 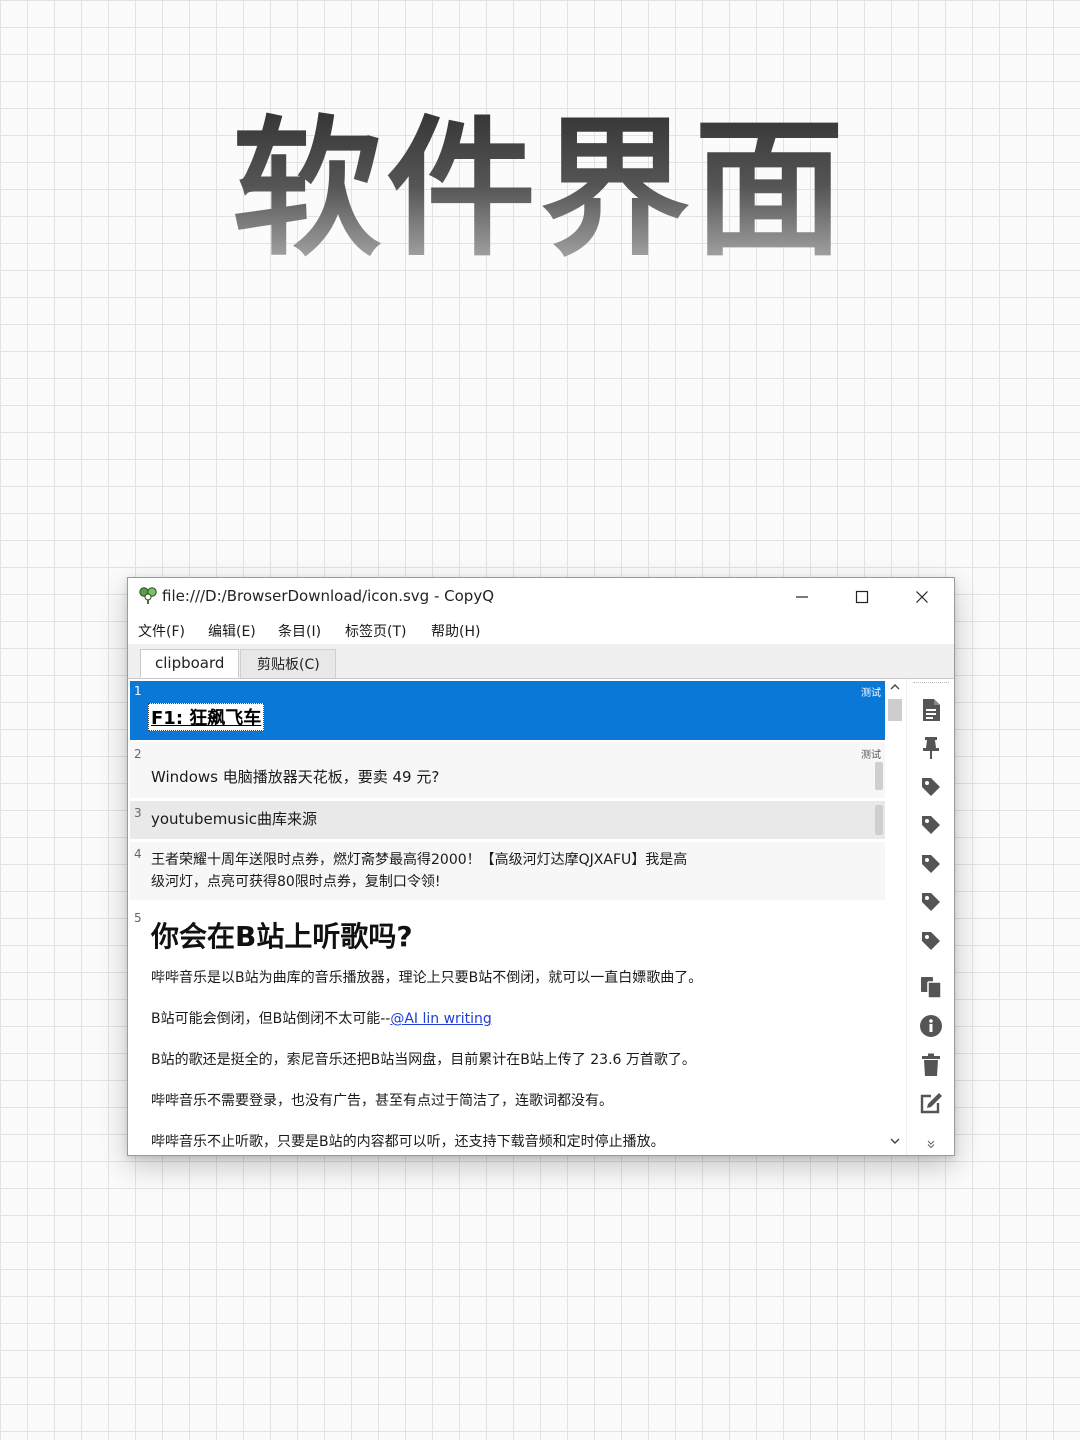 I want to click on scroll-up-icon, so click(x=895, y=687).